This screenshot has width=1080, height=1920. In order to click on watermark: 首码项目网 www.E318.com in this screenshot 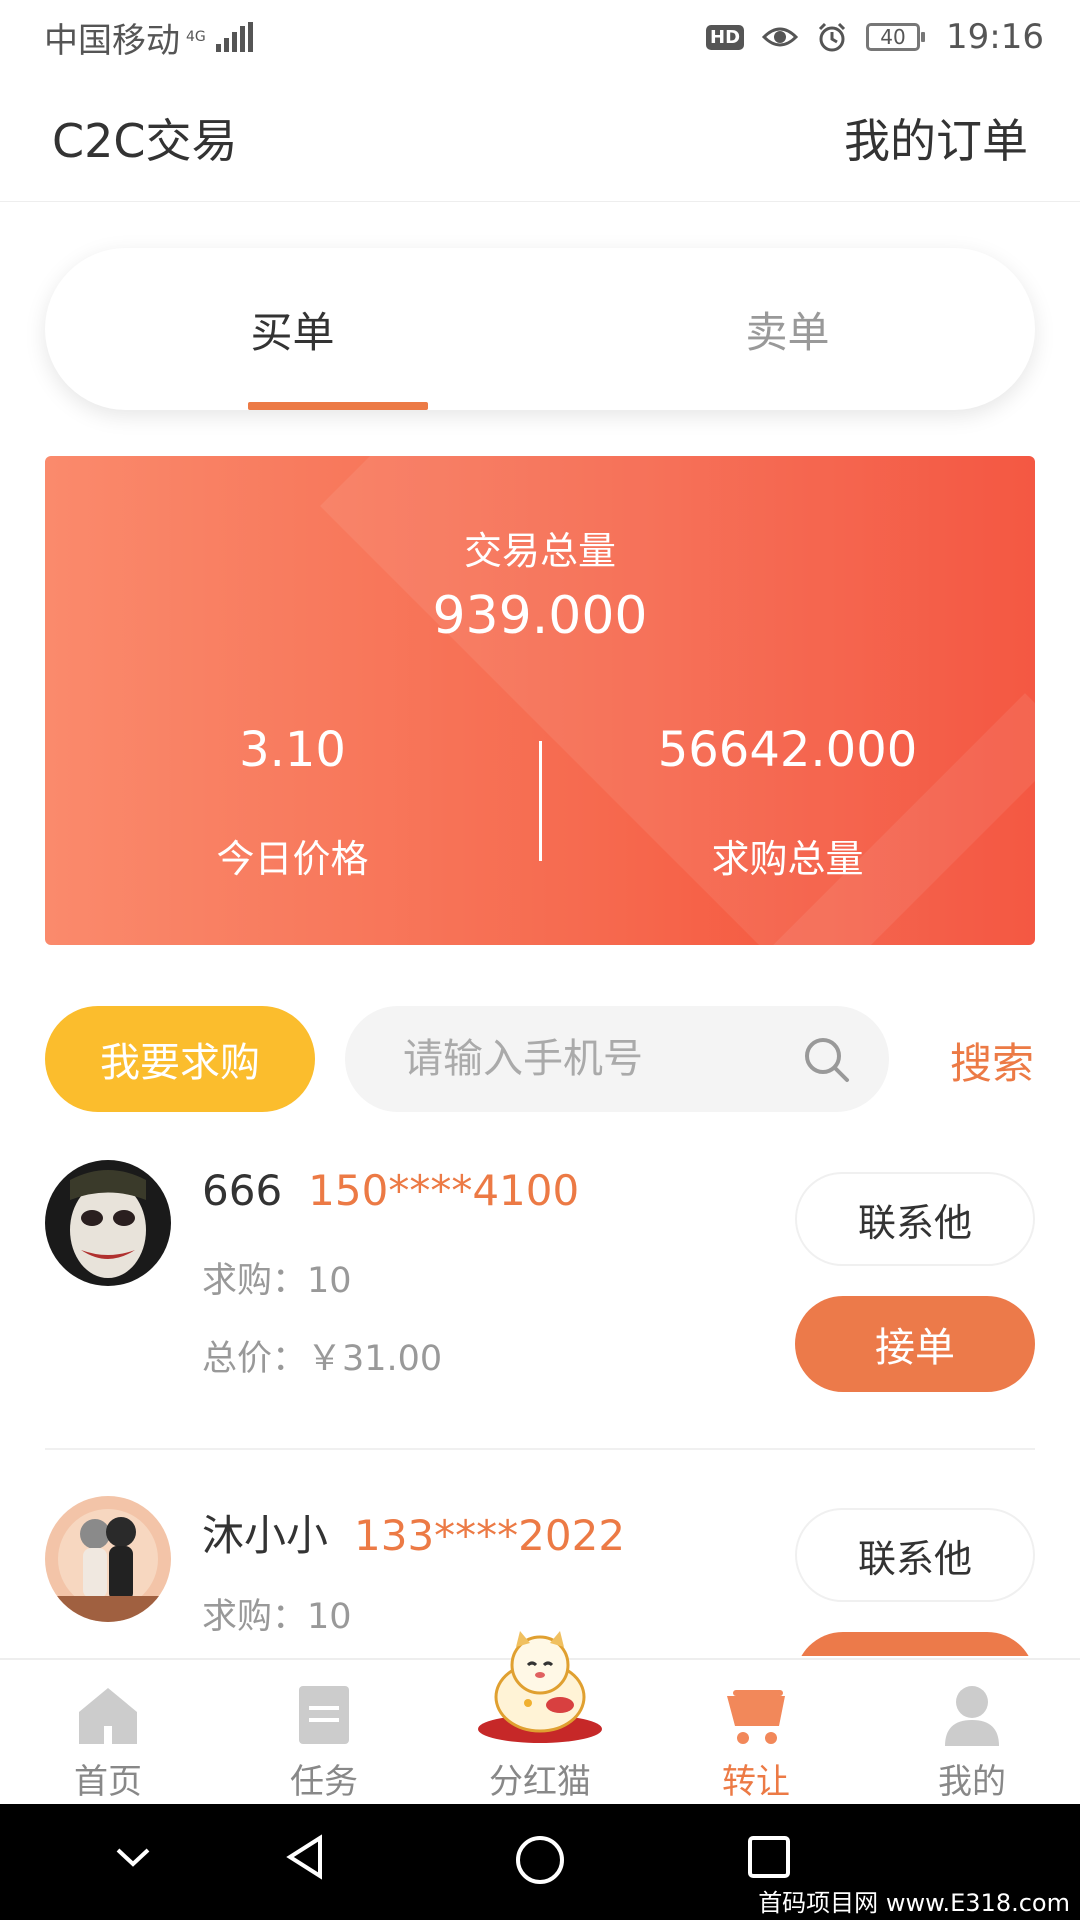, I will do `click(914, 1900)`.